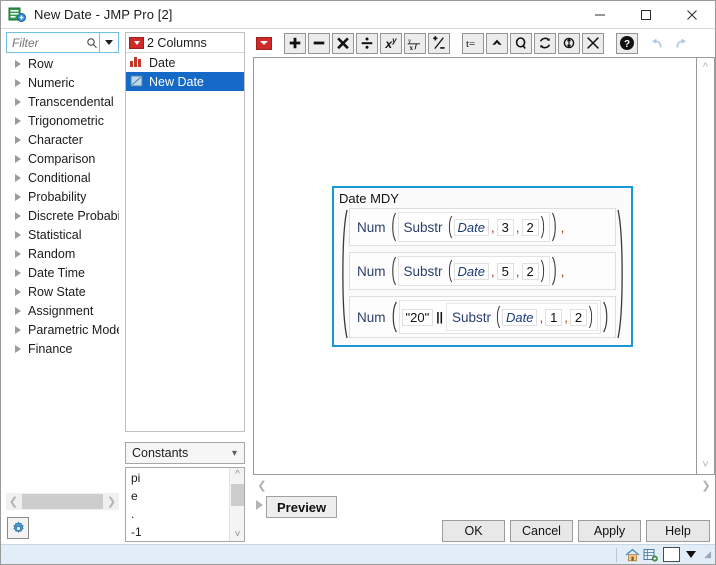 The image size is (716, 565). I want to click on swap-button, so click(569, 43).